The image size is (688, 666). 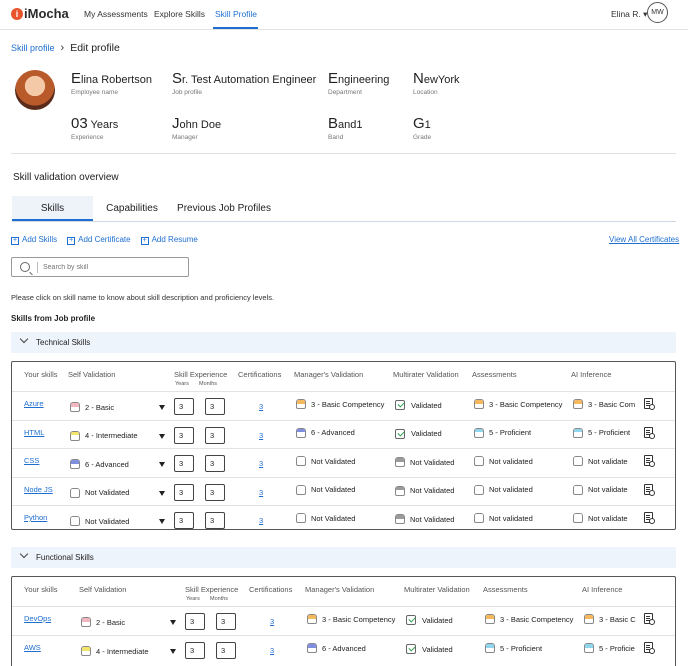 I want to click on employee-name-field: Elina Robertson Employee name, so click(x=111, y=83).